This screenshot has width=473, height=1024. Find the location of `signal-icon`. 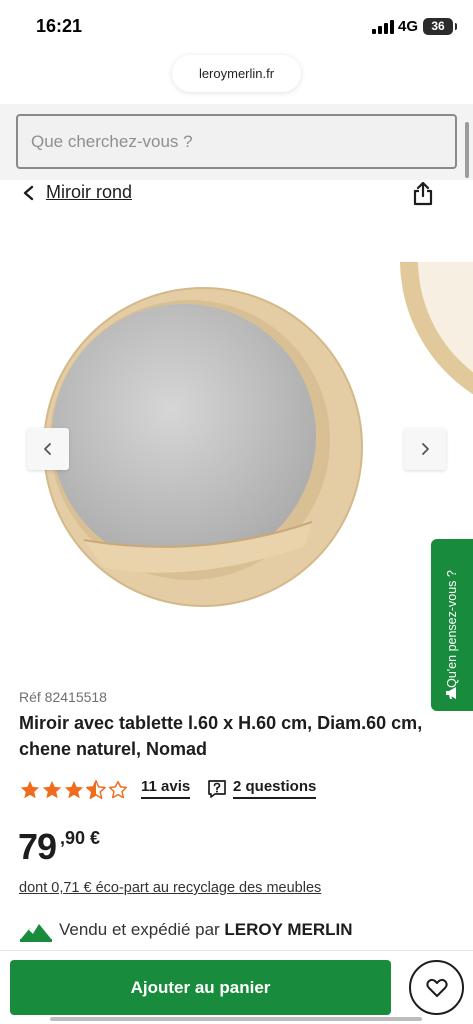

signal-icon is located at coordinates (383, 27).